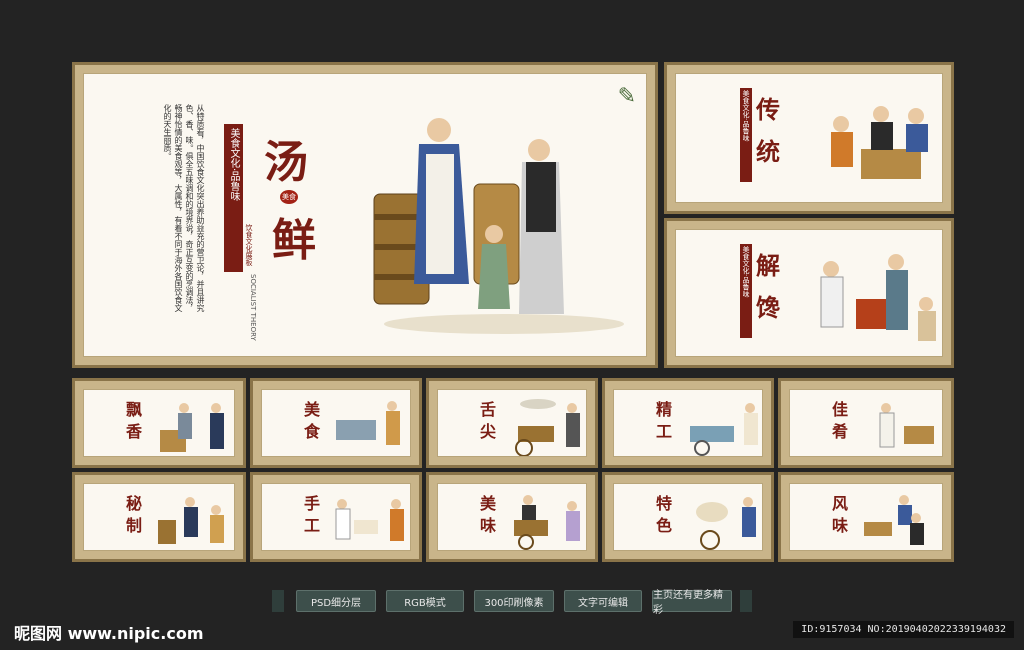 This screenshot has height=650, width=1024. Describe the element at coordinates (903, 629) in the screenshot. I see `image-id-label: ID:9157034 NO:20190402022339194032` at that location.